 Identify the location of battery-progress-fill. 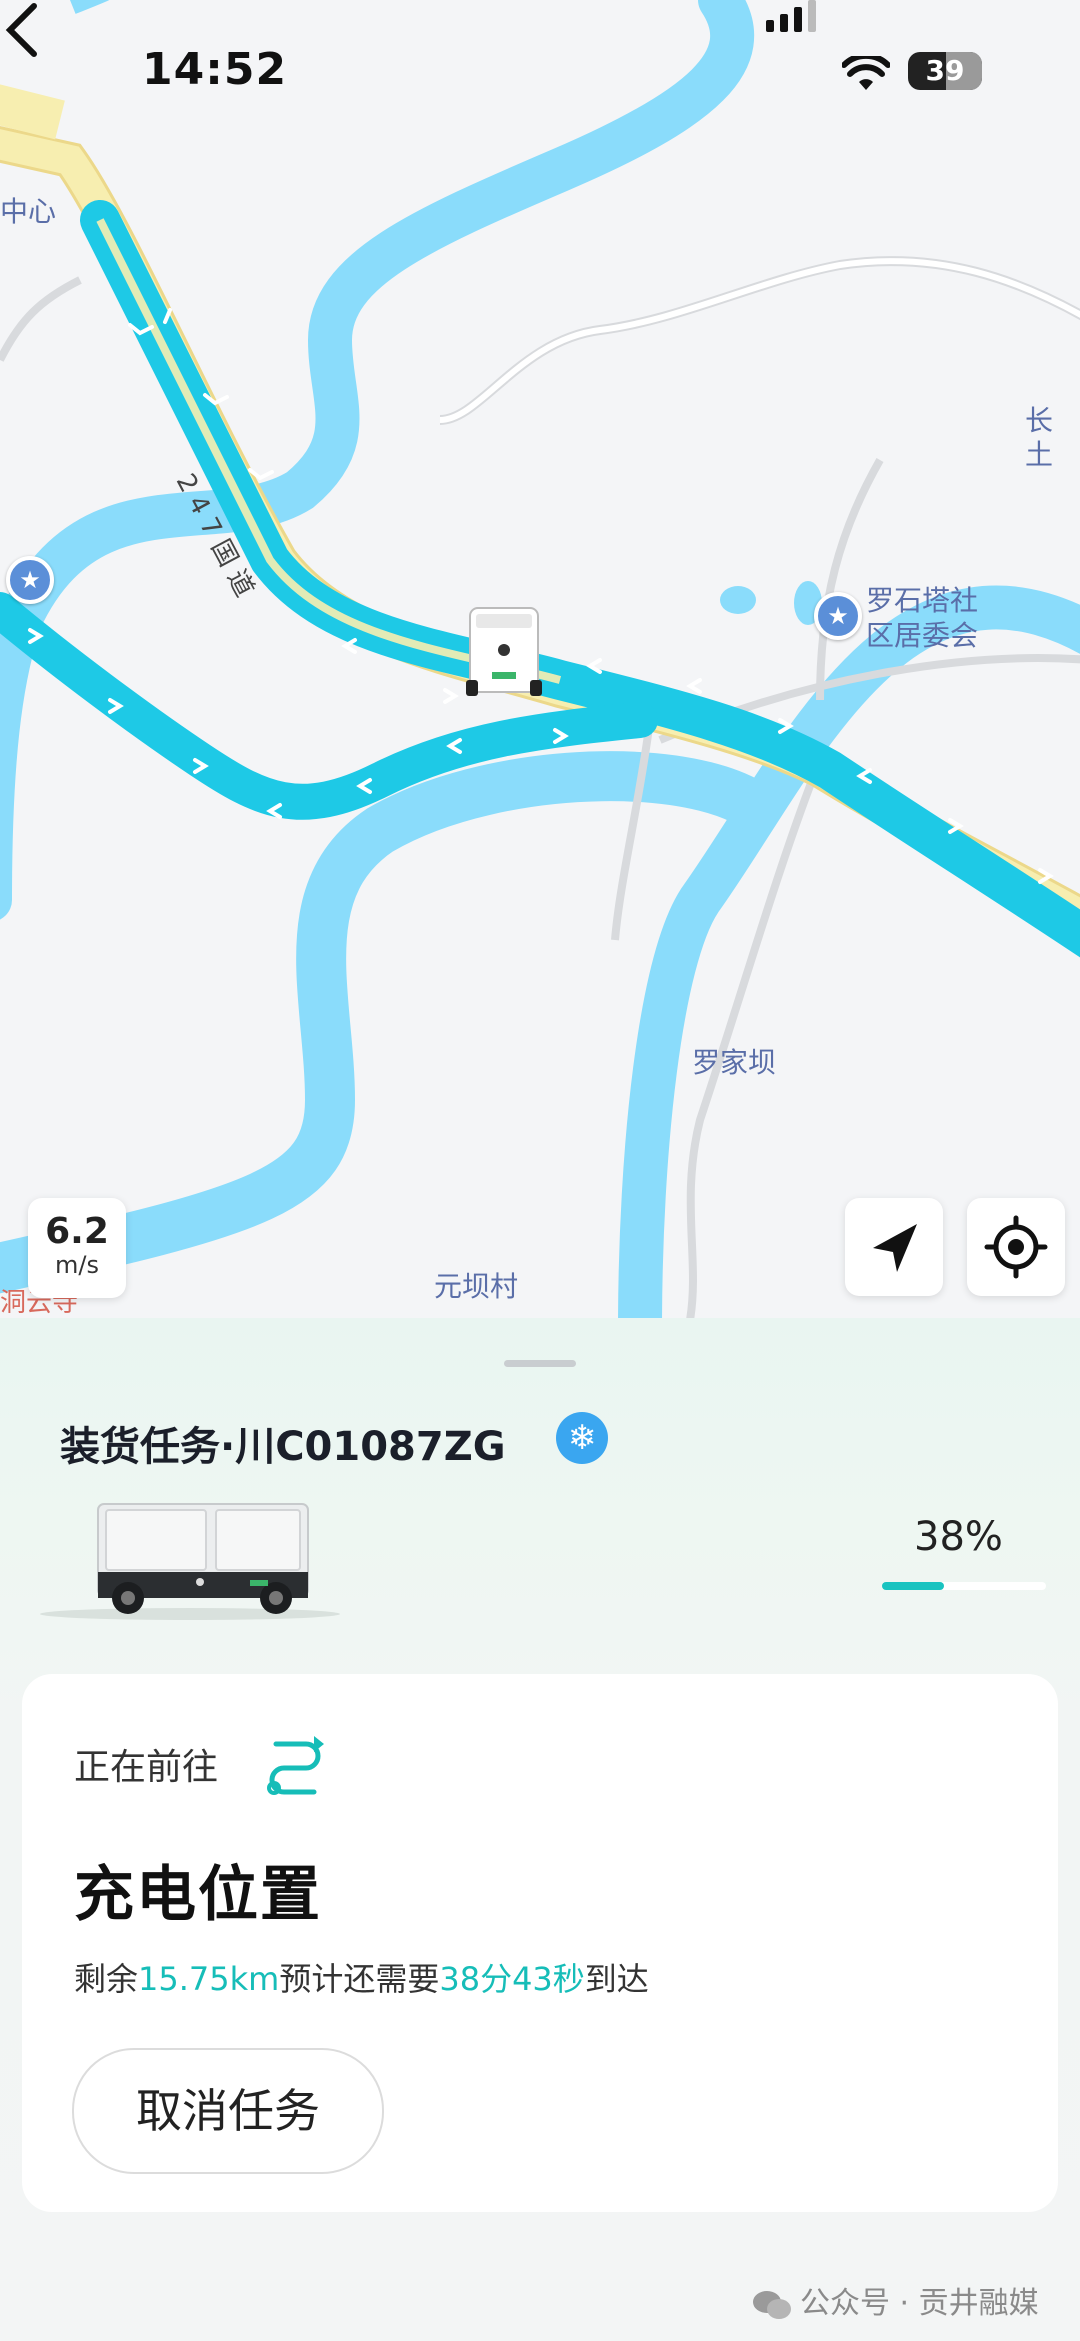
(913, 1586).